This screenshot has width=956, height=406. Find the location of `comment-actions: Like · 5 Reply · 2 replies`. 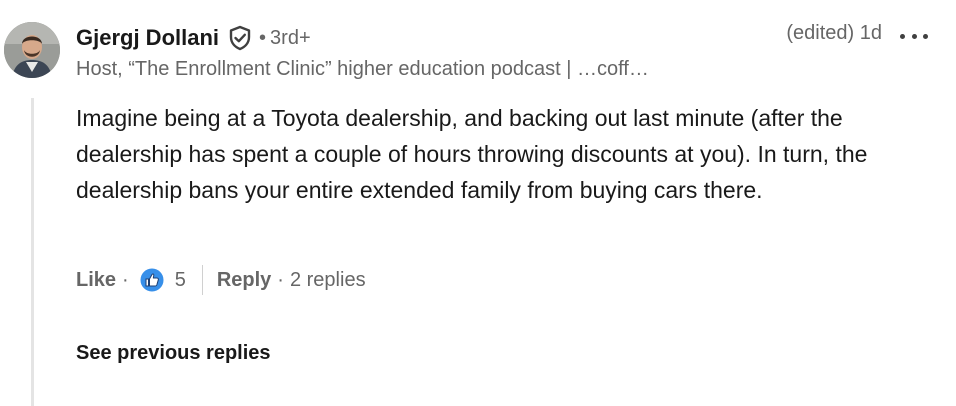

comment-actions: Like · 5 Reply · 2 replies is located at coordinates (221, 280).